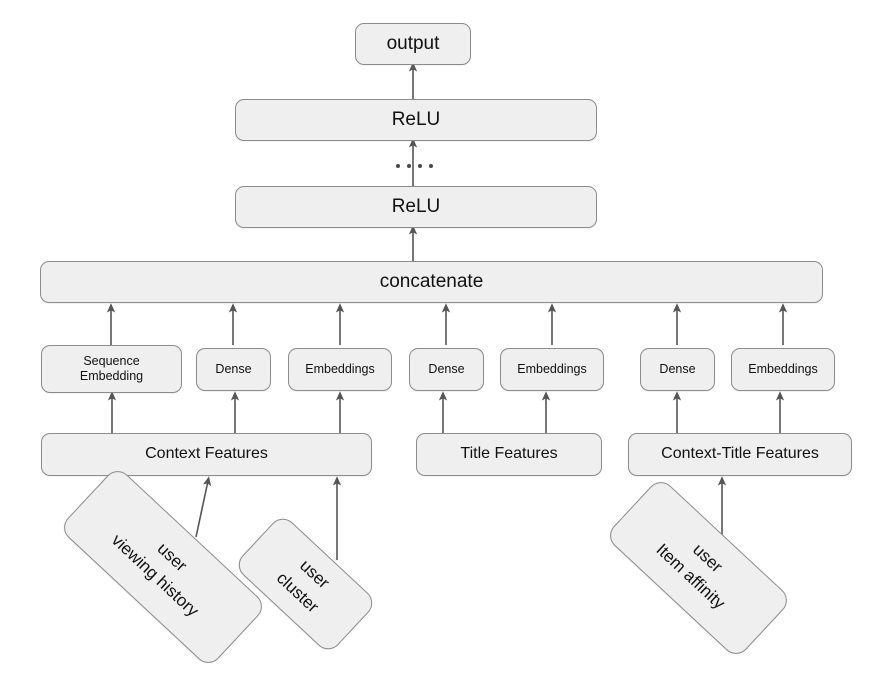 This screenshot has width=885, height=695. Describe the element at coordinates (340, 369) in the screenshot. I see `node-embeddings_1: Embeddings` at that location.